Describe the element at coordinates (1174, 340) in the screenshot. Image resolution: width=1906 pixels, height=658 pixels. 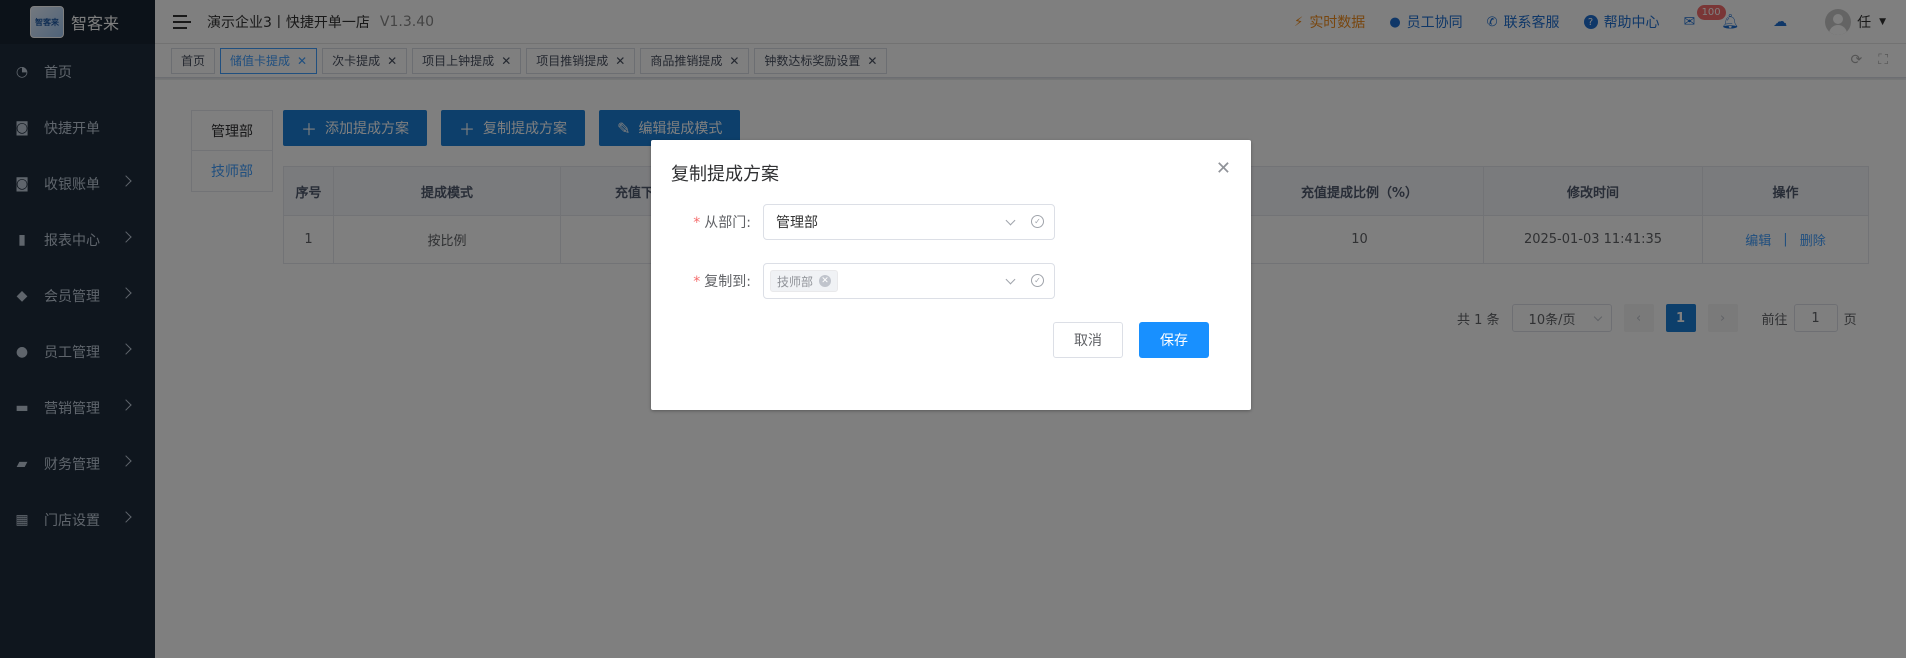
I see `save-button: 保存` at that location.